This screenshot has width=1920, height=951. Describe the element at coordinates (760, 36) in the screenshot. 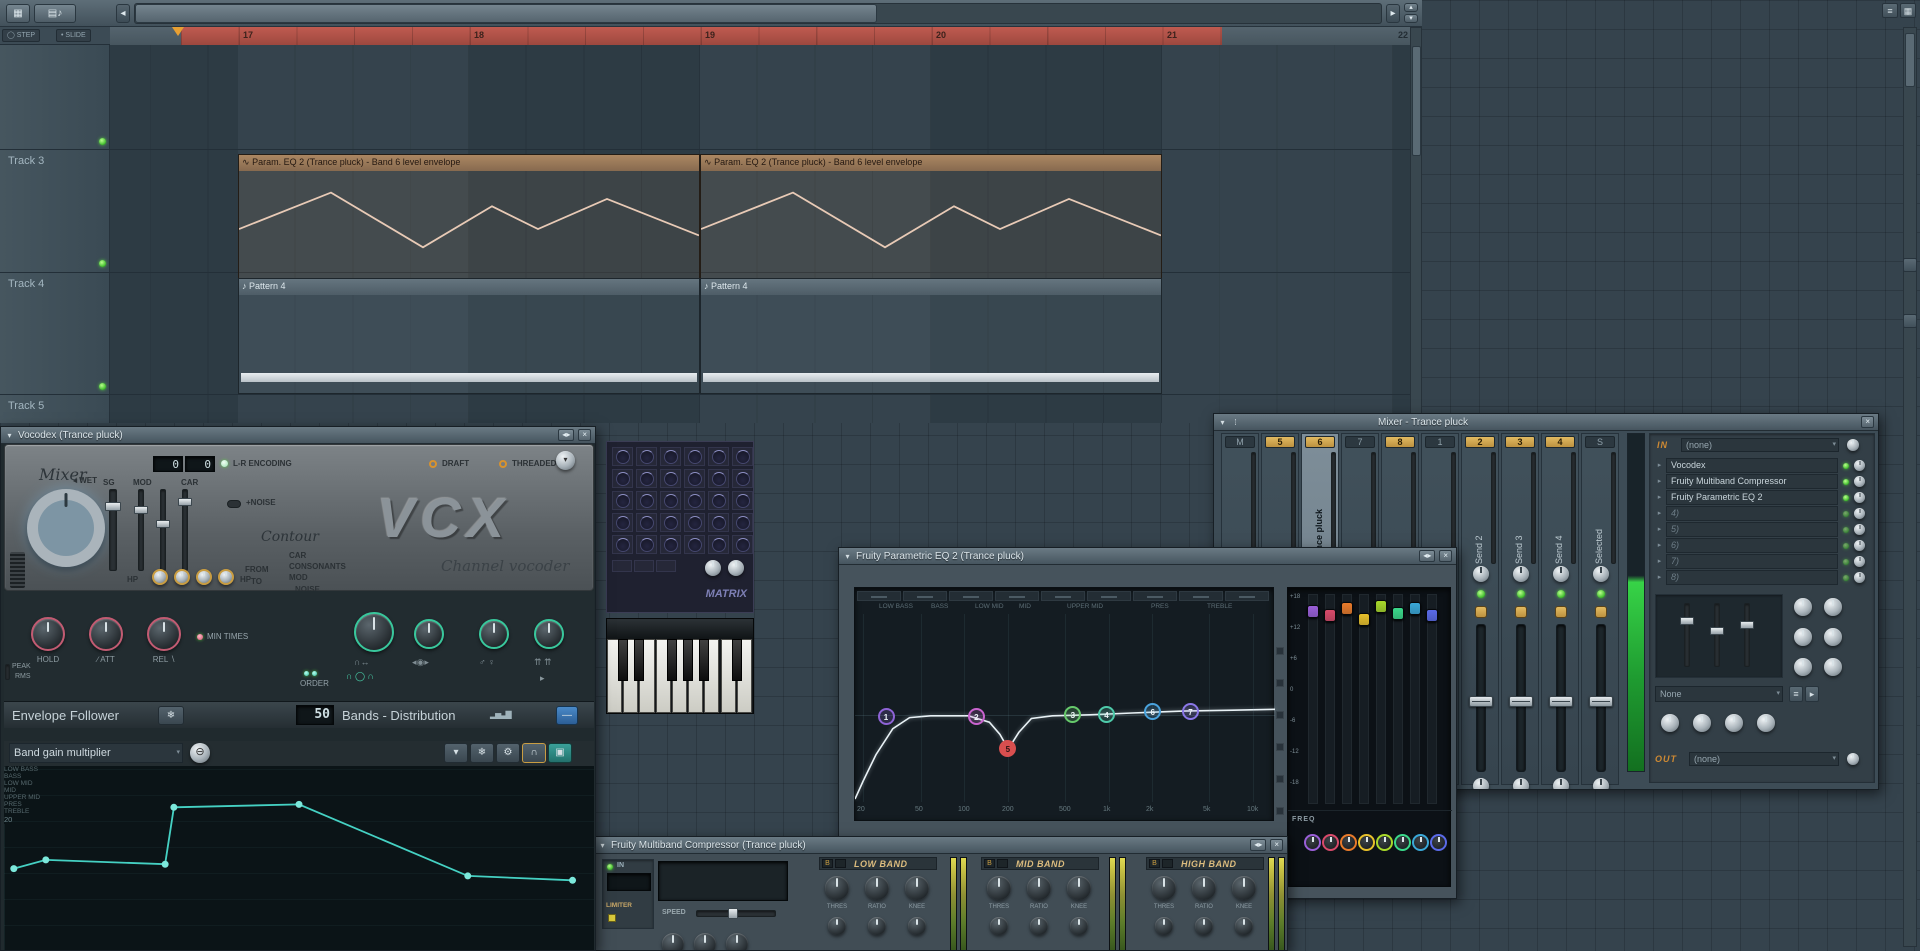

I see `timeline-ruler: 17 18 19 20 21 22` at that location.